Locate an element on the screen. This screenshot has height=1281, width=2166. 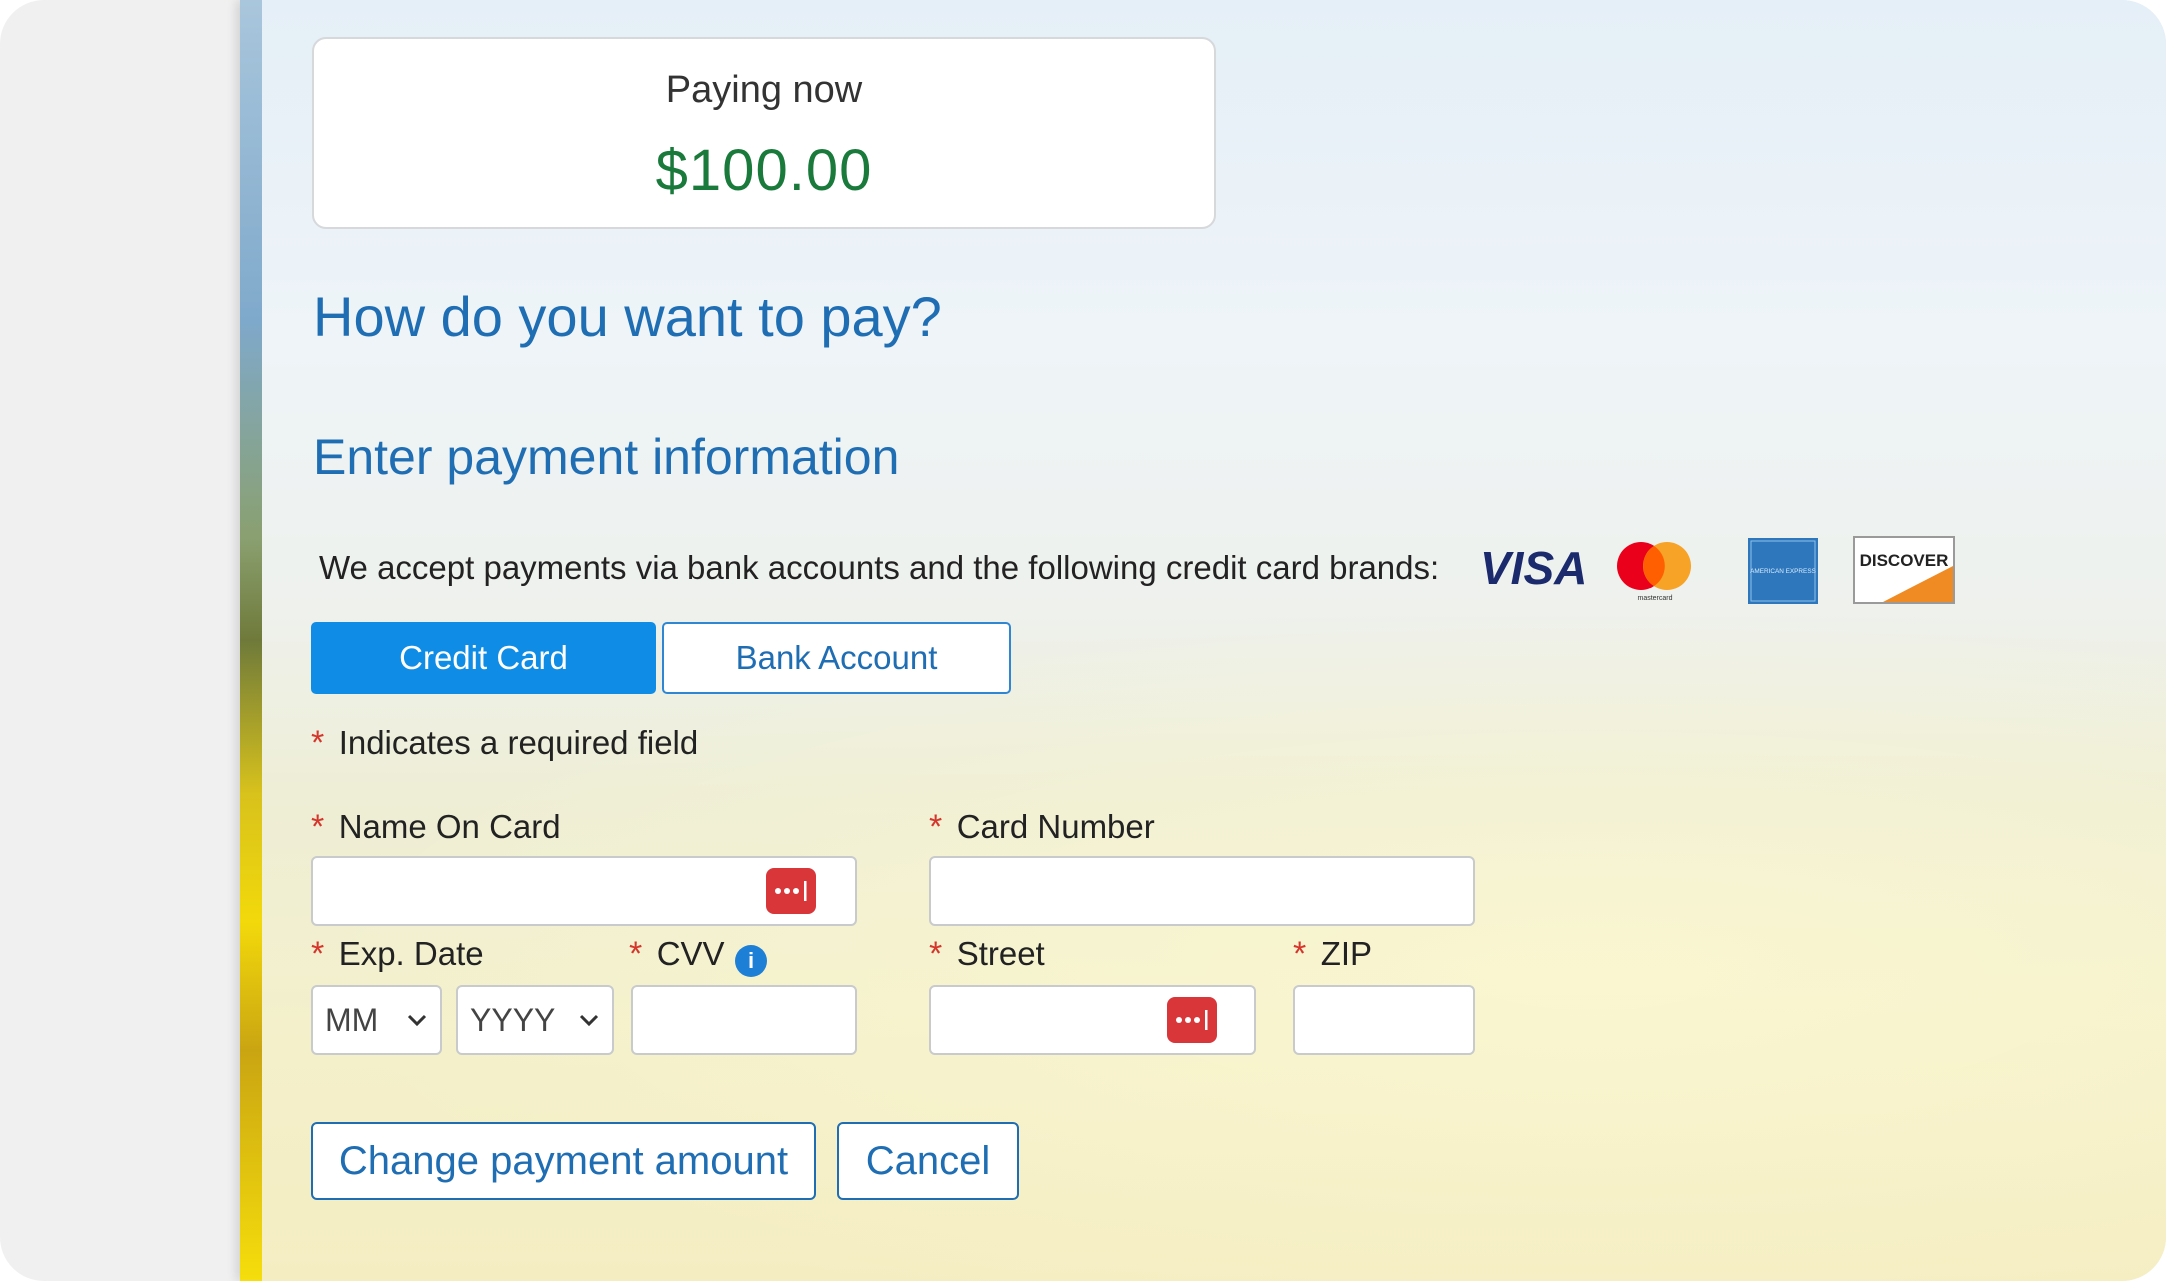
visa-logo-text: VISA is located at coordinates (1533, 568).